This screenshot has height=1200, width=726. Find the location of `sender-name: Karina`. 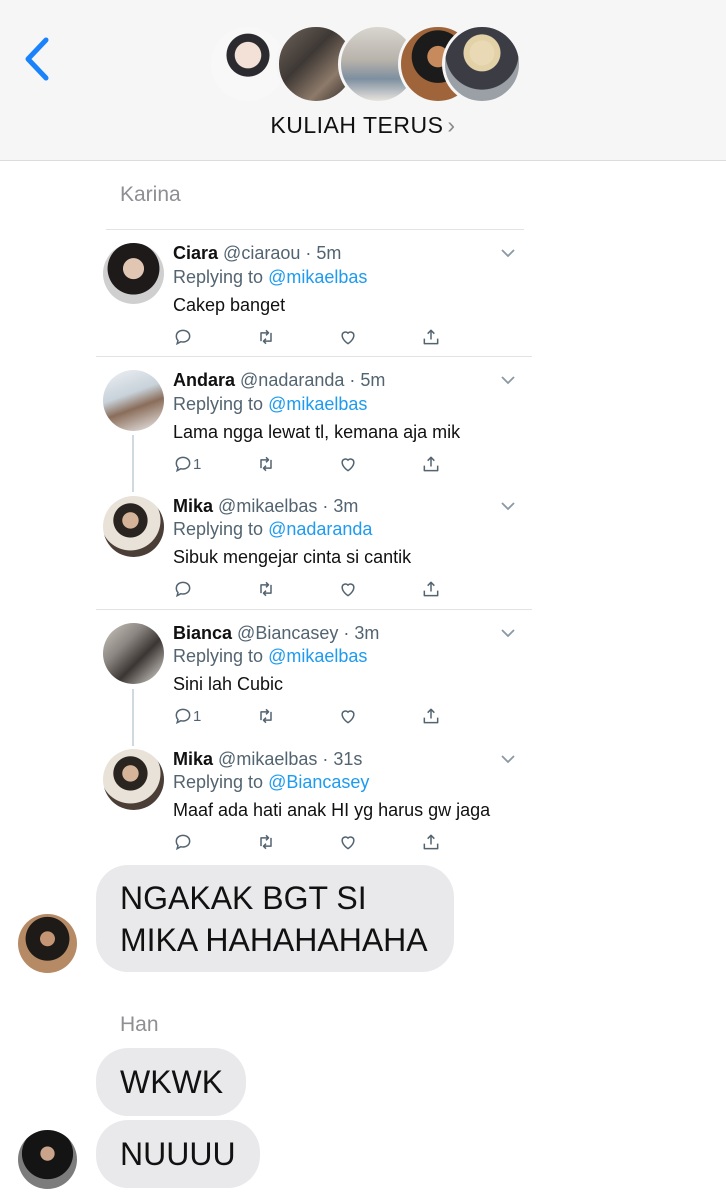

sender-name: Karina is located at coordinates (150, 194).